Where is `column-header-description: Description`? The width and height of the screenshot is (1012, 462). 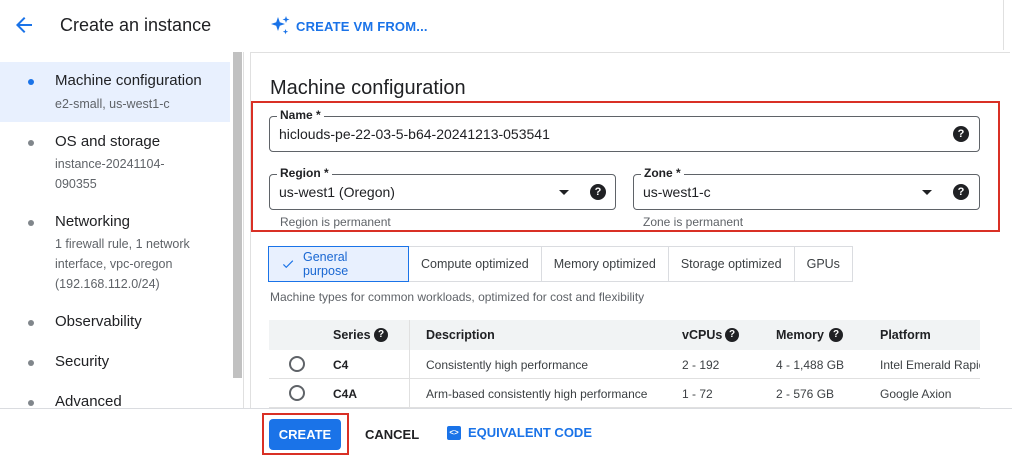 column-header-description: Description is located at coordinates (460, 335).